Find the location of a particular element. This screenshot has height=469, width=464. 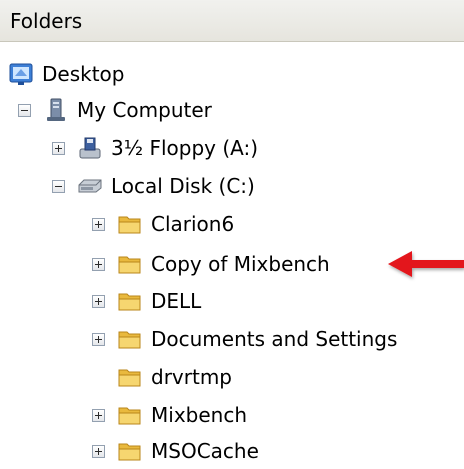

folders-header: Folders is located at coordinates (232, 21).